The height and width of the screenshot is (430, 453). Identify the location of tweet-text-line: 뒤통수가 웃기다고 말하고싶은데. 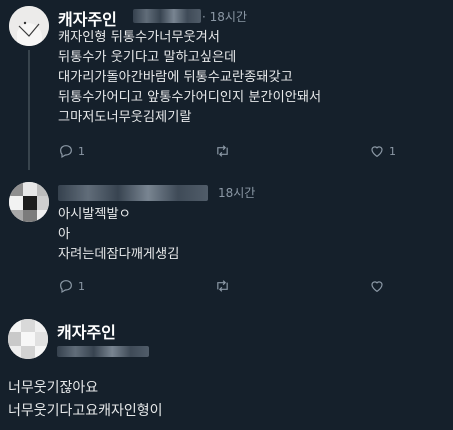
(147, 57).